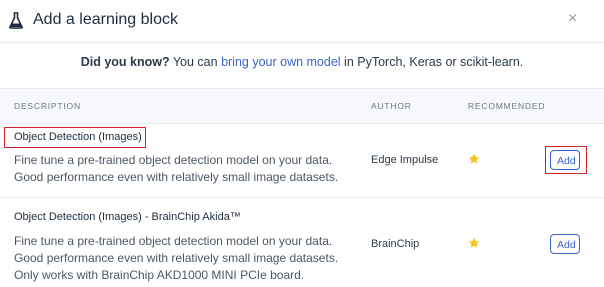  I want to click on column-header-recommended: RECOMMENDED, so click(507, 106).